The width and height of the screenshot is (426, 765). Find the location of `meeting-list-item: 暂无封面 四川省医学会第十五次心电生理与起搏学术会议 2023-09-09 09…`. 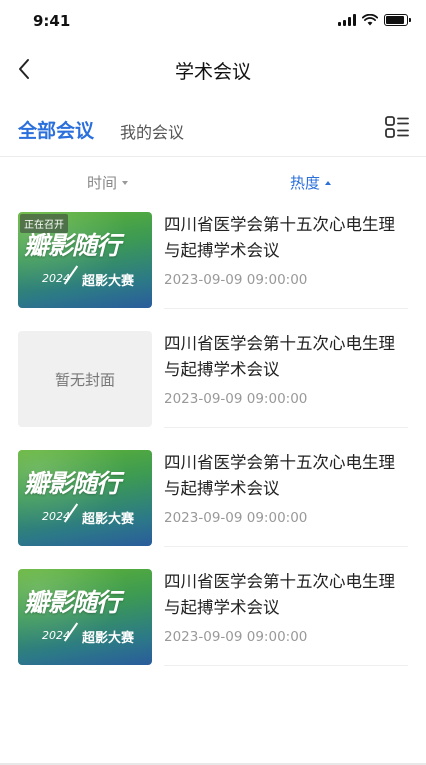

meeting-list-item: 暂无封面 四川省医学会第十五次心电生理与起搏学术会议 2023-09-09 09… is located at coordinates (213, 390).